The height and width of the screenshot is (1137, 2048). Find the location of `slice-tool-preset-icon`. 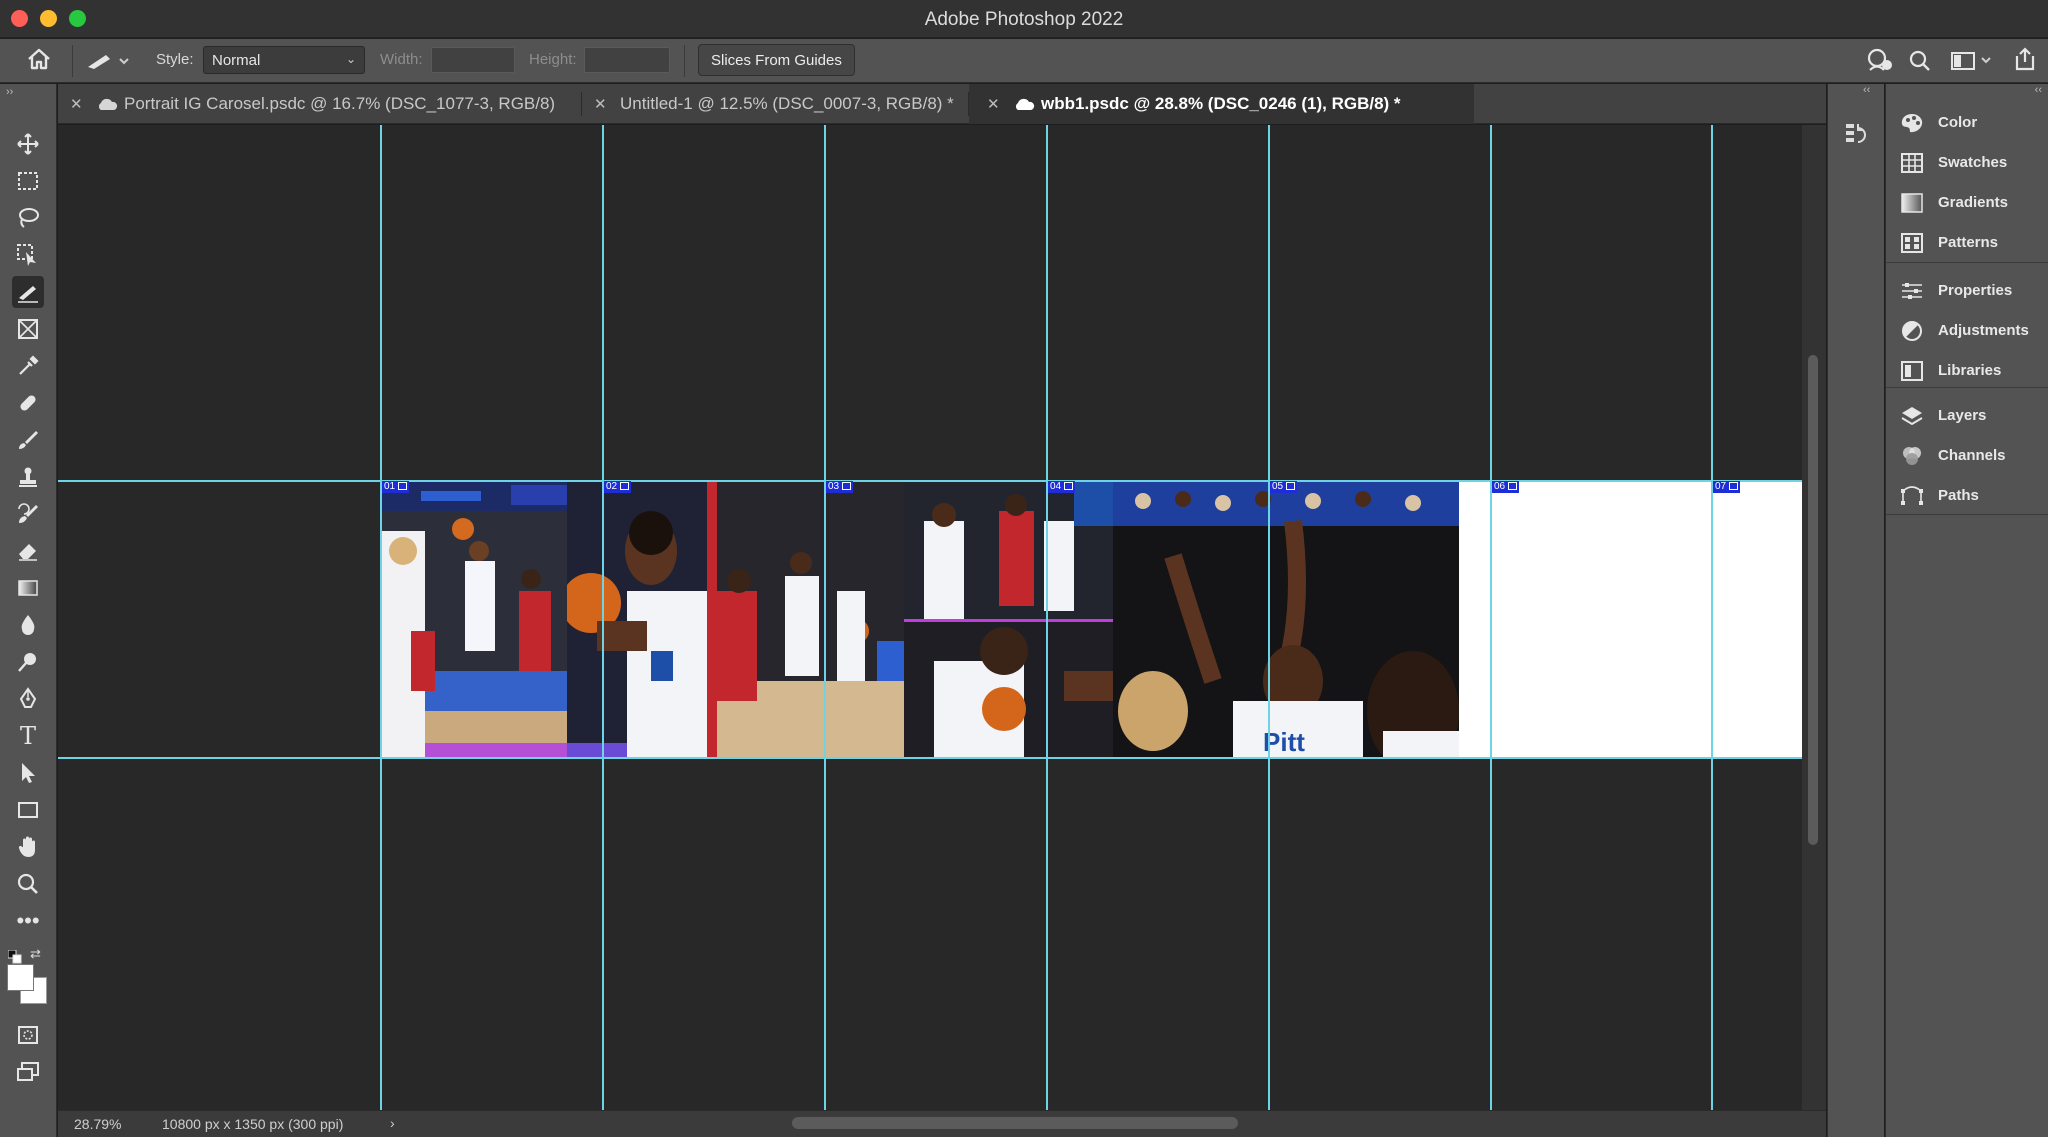

slice-tool-preset-icon is located at coordinates (109, 63).